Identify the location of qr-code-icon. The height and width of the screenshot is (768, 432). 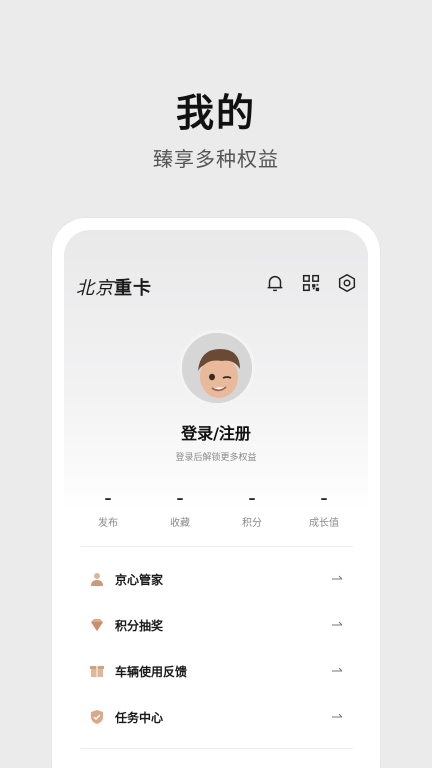
(311, 283).